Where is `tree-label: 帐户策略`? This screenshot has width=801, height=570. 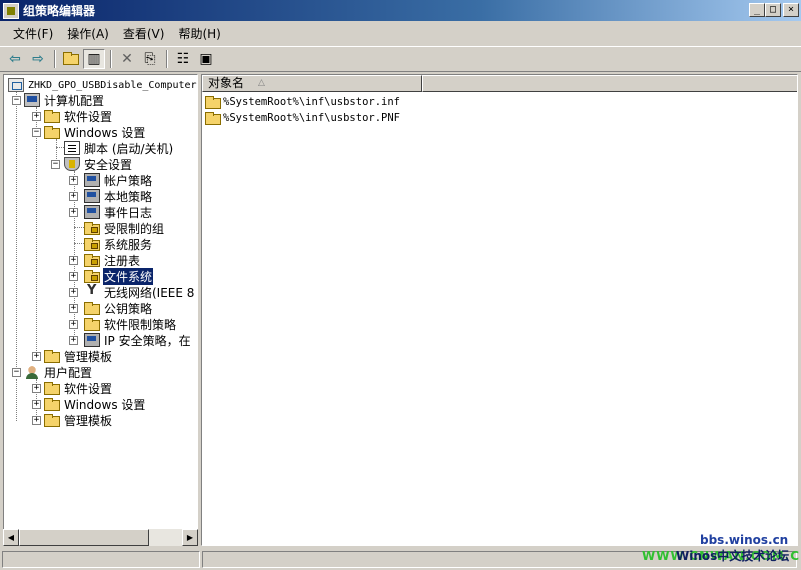 tree-label: 帐户策略 is located at coordinates (128, 180).